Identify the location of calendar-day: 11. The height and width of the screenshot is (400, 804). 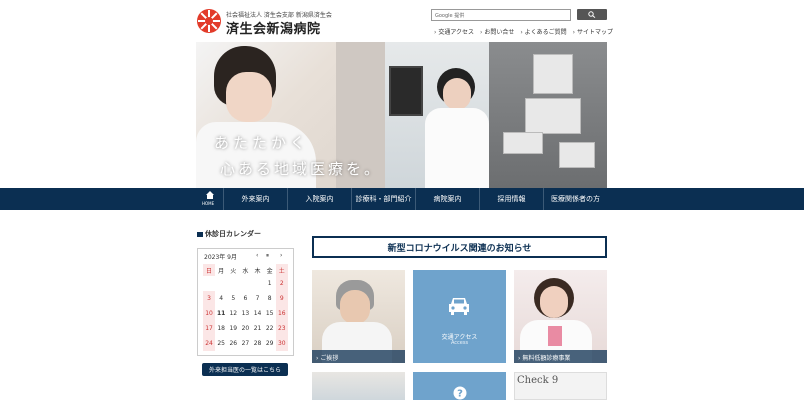
(221, 313).